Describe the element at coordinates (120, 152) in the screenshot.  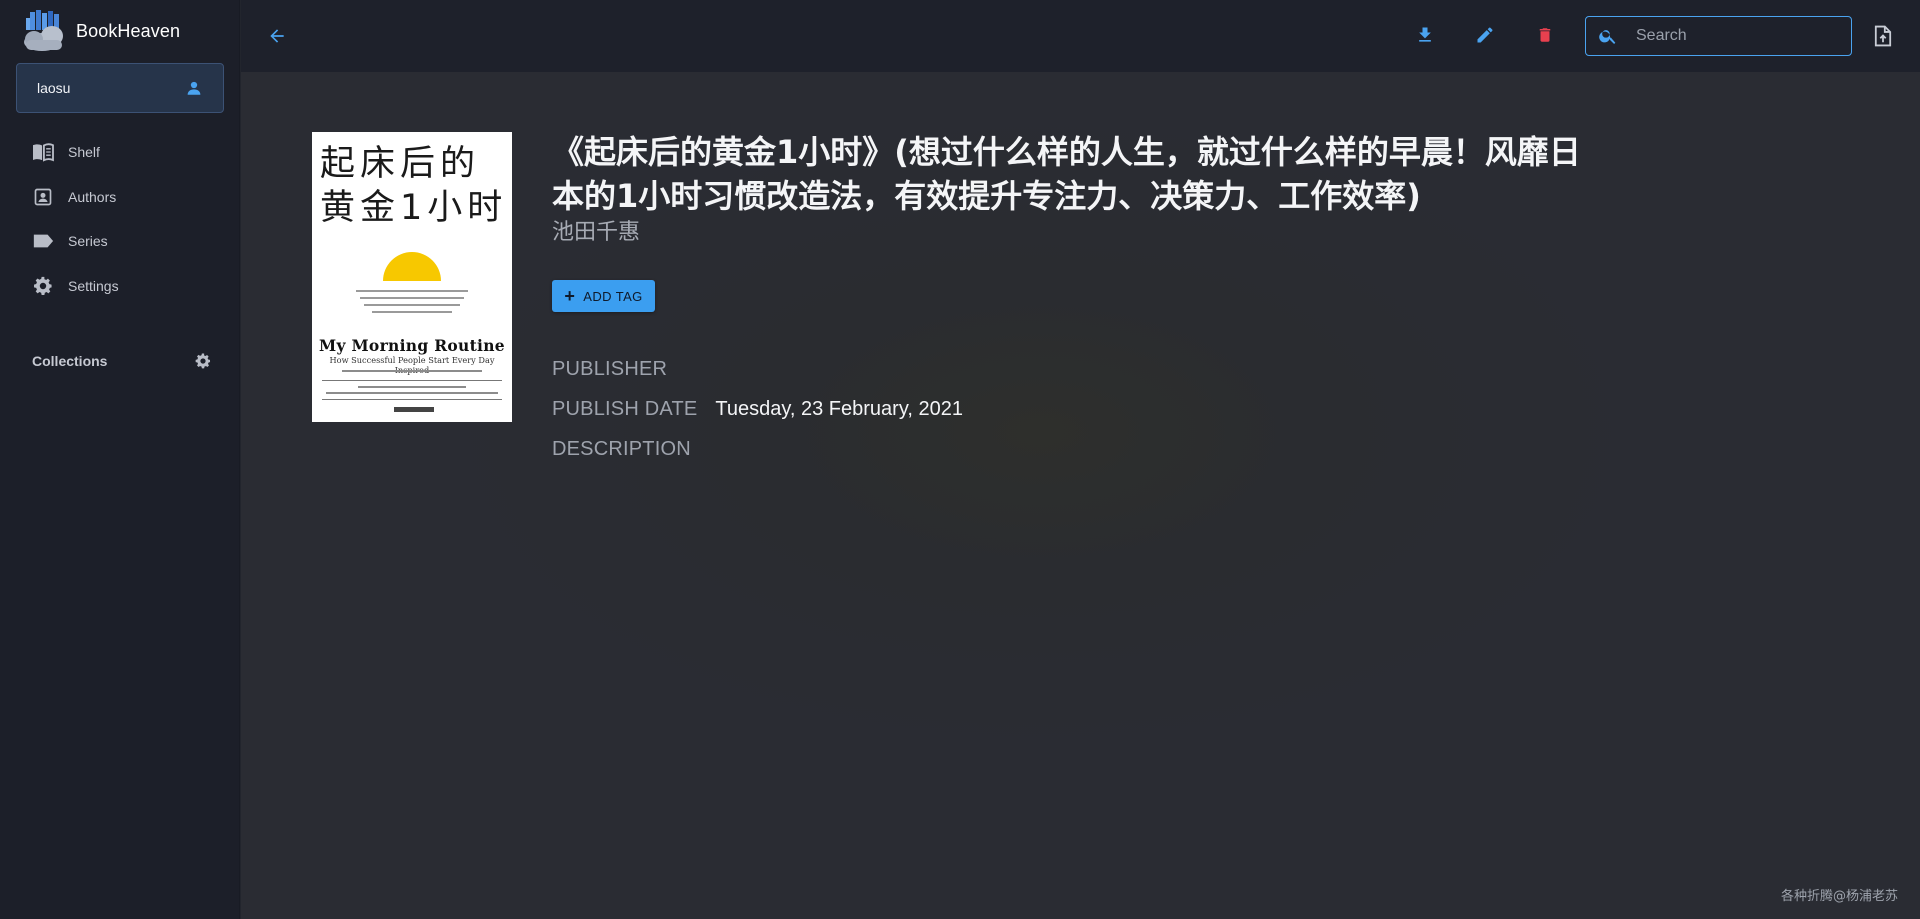
I see `sidebar-item-shelf: Shelf` at that location.